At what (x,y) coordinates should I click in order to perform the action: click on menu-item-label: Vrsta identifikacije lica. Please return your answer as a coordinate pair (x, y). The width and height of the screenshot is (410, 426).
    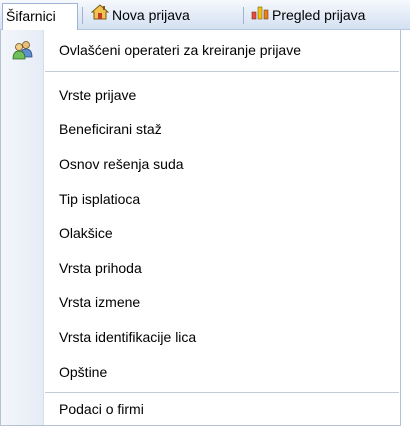
    Looking at the image, I should click on (128, 337).